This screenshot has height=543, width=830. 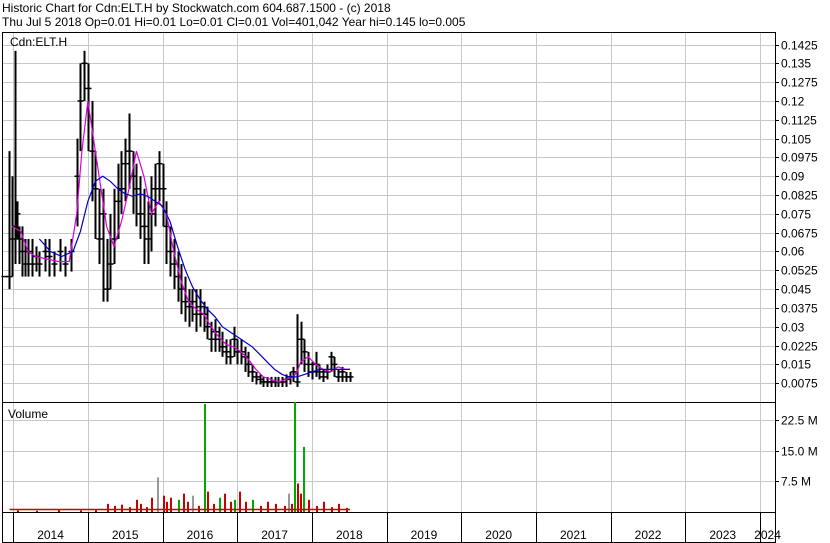 I want to click on x-tick-label: 2014, so click(x=50, y=535).